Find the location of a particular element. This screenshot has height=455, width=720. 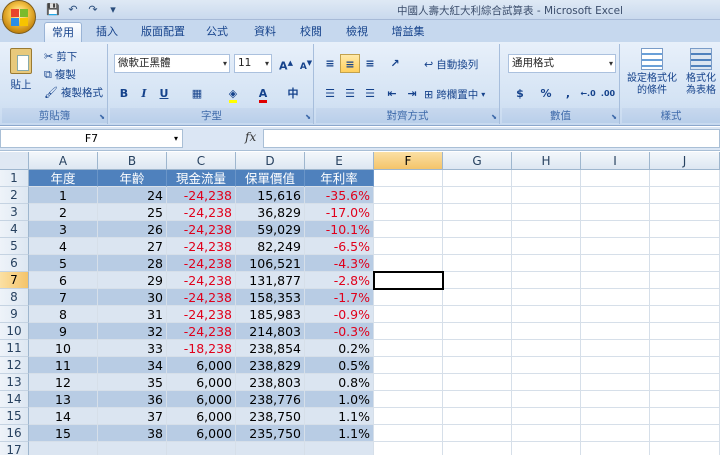

table-cell: 1.1% is located at coordinates (339, 416).